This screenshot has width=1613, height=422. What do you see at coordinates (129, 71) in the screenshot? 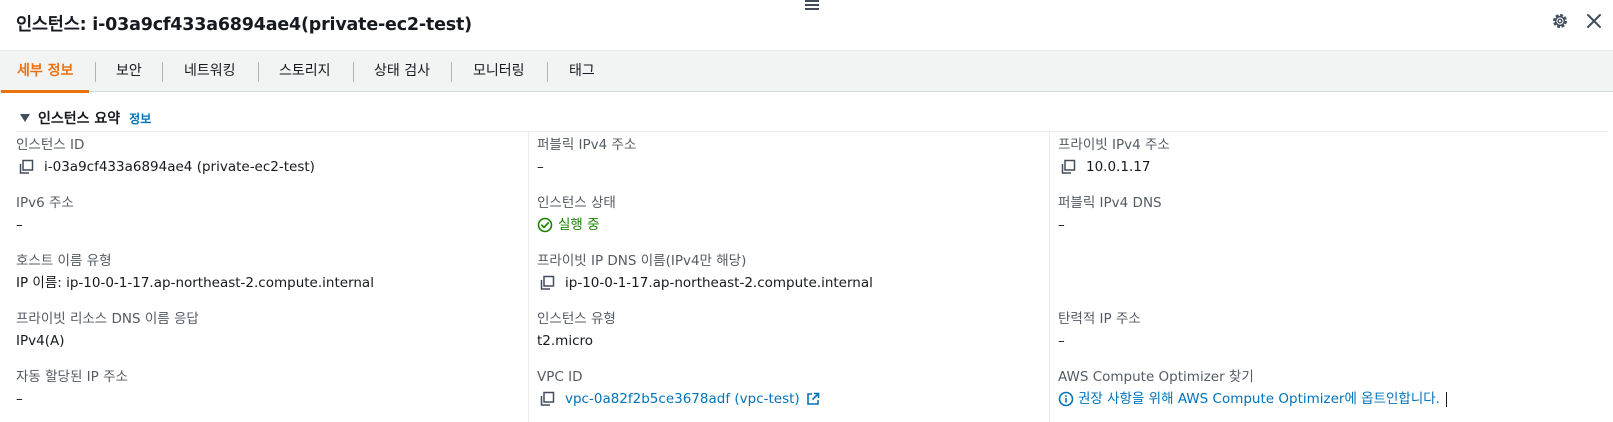
I see `tab-security: 보안` at bounding box center [129, 71].